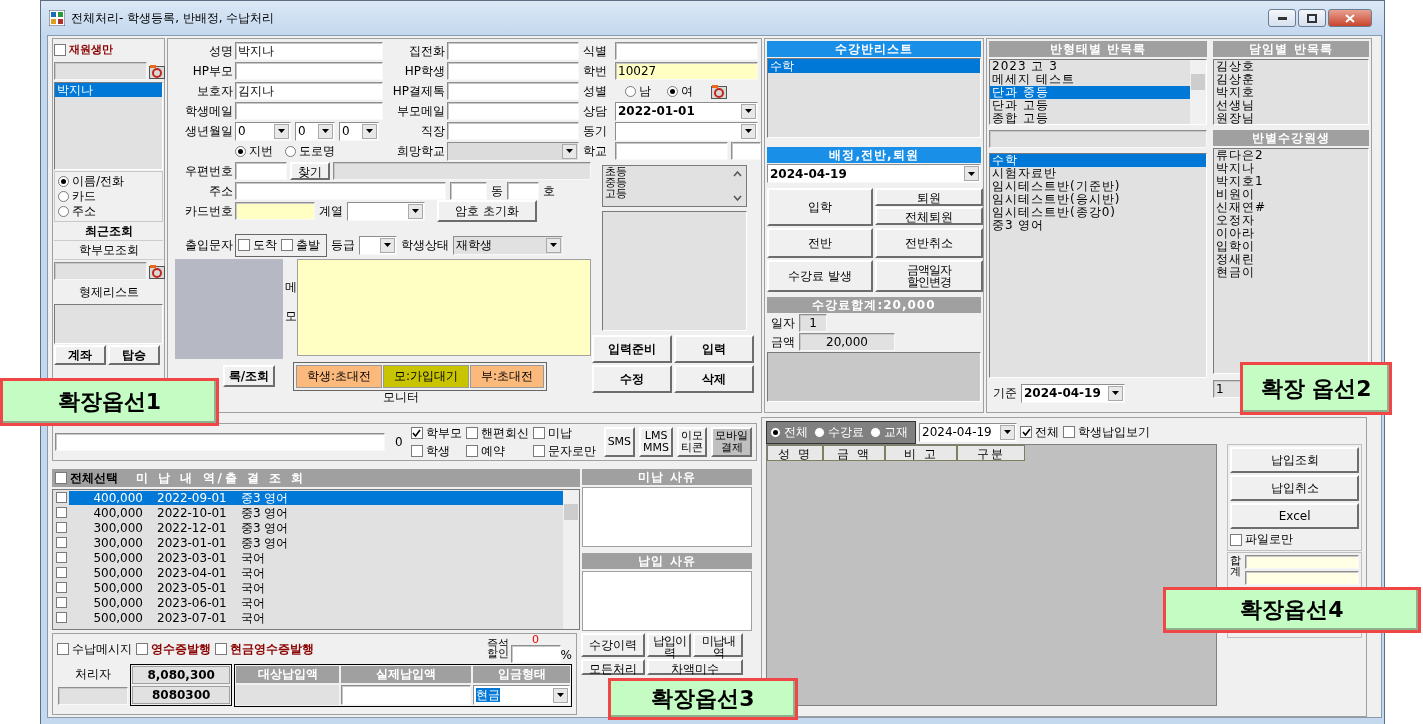  I want to click on list-item: 임시테스트반(응시반), so click(1098, 199).